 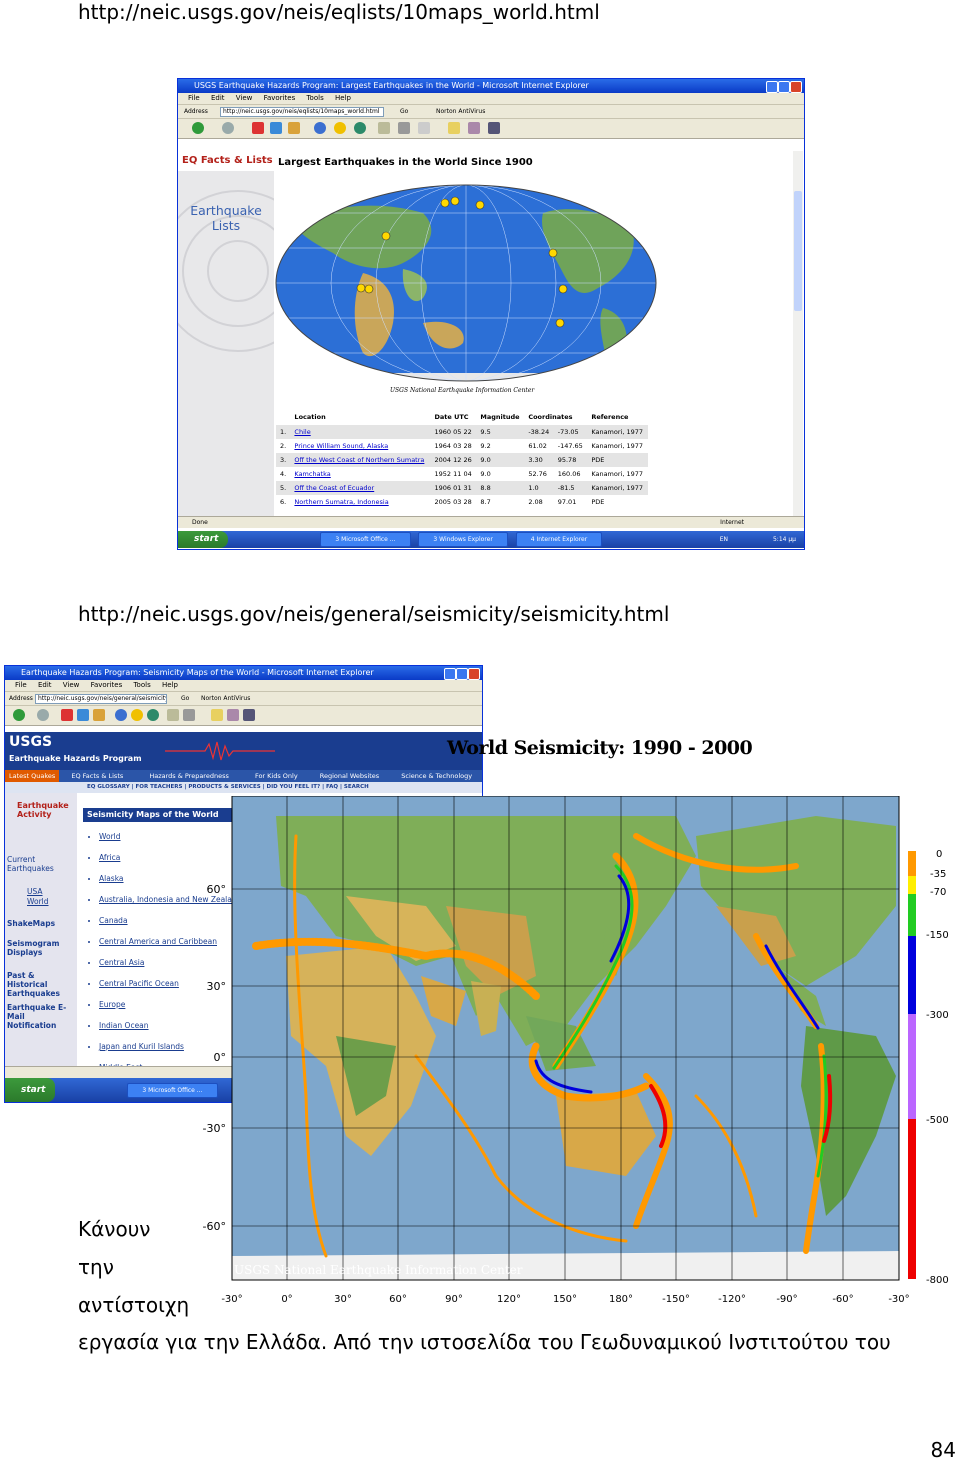 I want to click on nav-faq: FAQ, so click(x=332, y=787).